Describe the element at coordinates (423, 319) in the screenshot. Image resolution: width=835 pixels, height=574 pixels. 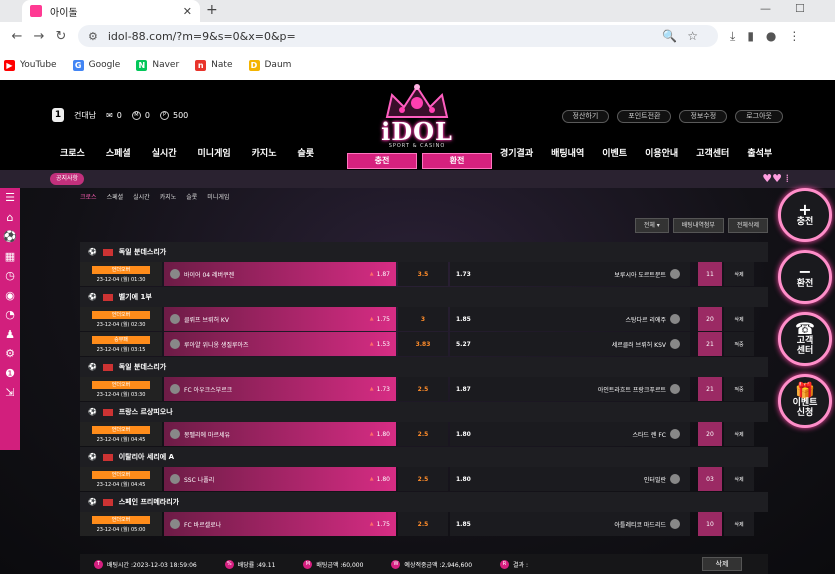
I see `draw-odd: 3` at that location.